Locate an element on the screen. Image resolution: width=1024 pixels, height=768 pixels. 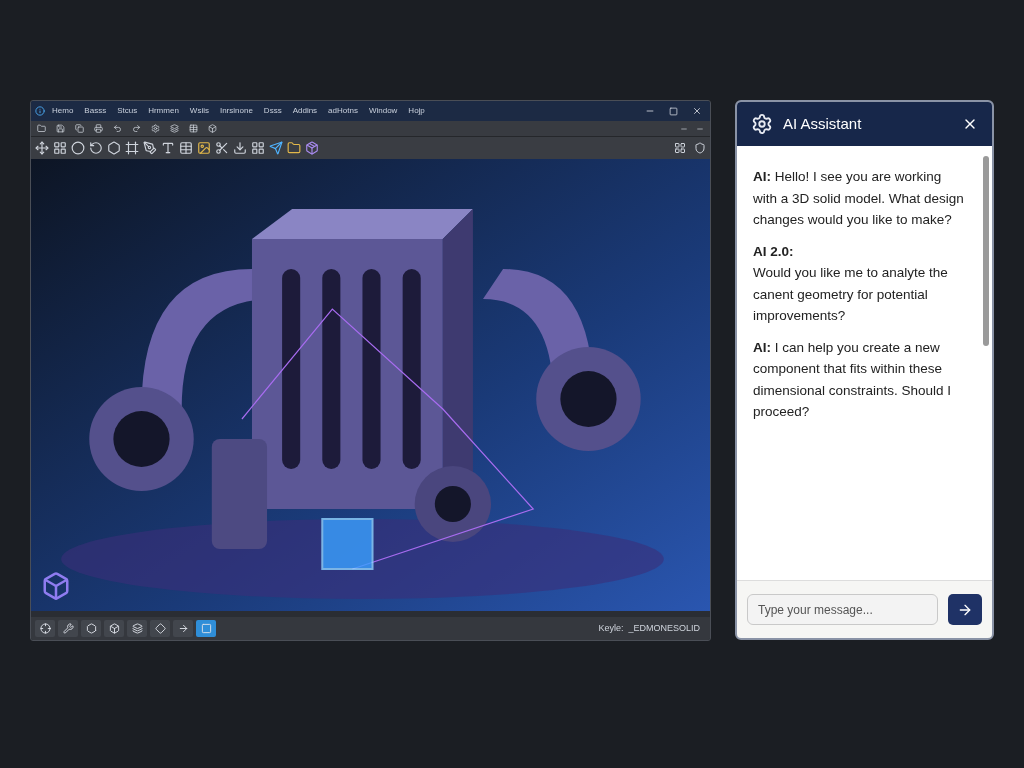
arrow-icon is located at coordinates (183, 628).